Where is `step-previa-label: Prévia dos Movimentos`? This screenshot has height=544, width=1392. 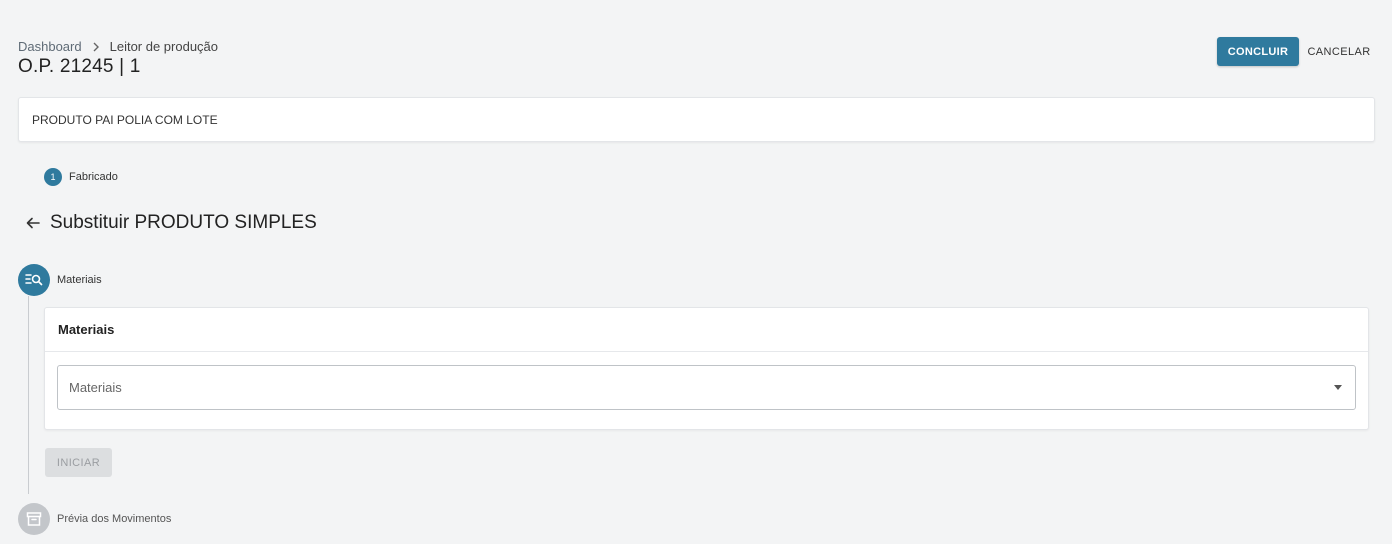
step-previa-label: Prévia dos Movimentos is located at coordinates (114, 519).